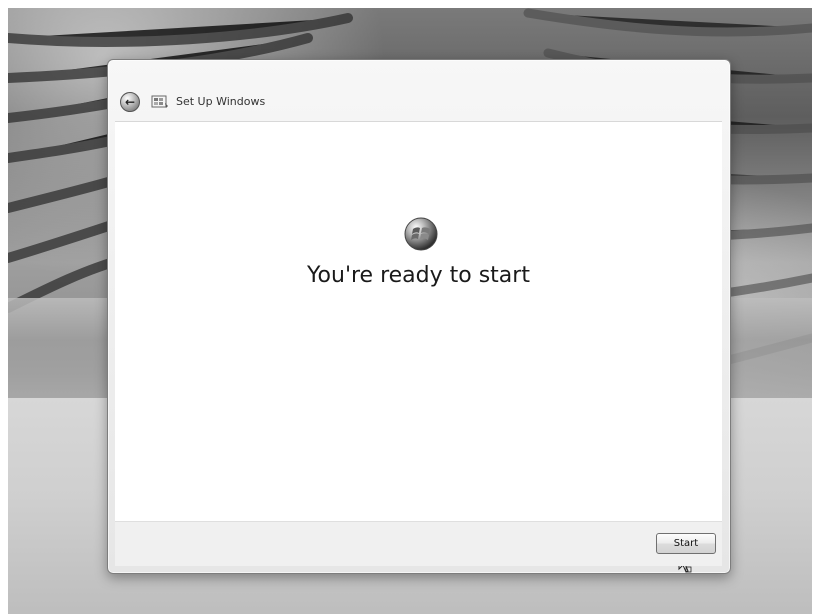 Image resolution: width=814 pixels, height=614 pixels. What do you see at coordinates (419, 90) in the screenshot?
I see `title-bar: ← Set Up Windows` at bounding box center [419, 90].